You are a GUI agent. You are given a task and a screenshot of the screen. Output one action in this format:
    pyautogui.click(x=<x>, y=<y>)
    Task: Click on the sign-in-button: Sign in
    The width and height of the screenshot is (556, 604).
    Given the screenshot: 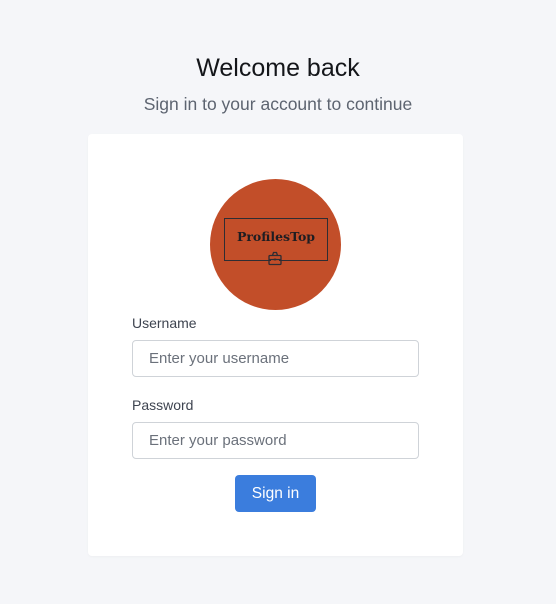 What is the action you would take?
    pyautogui.click(x=275, y=493)
    